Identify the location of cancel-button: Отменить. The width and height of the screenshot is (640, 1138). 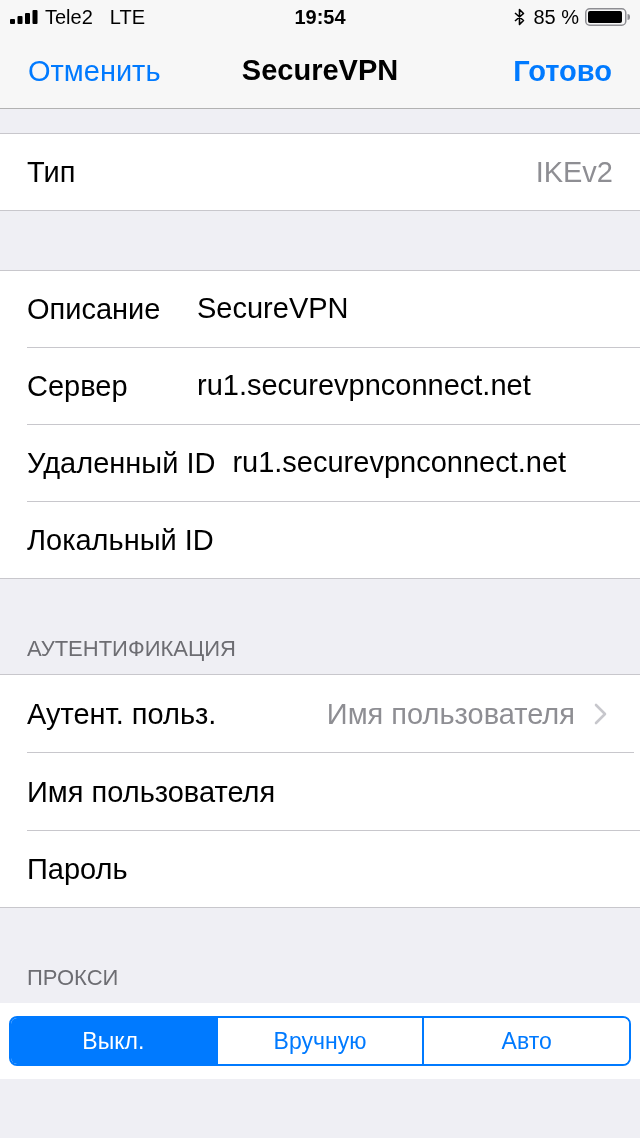
(94, 71).